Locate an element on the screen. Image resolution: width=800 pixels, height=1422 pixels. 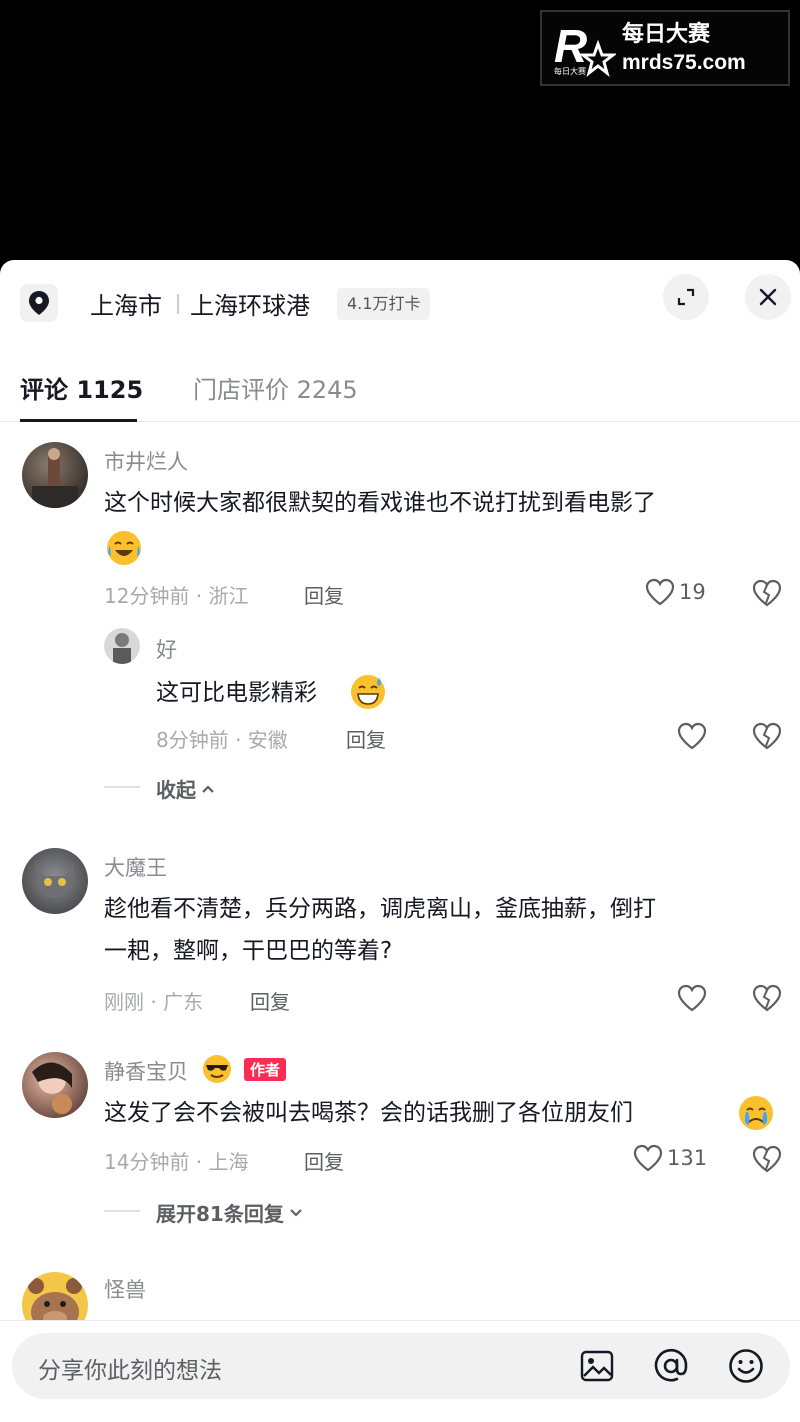
location-bar: 上海市 上海环球港 4.1万打卡 is located at coordinates (400, 305).